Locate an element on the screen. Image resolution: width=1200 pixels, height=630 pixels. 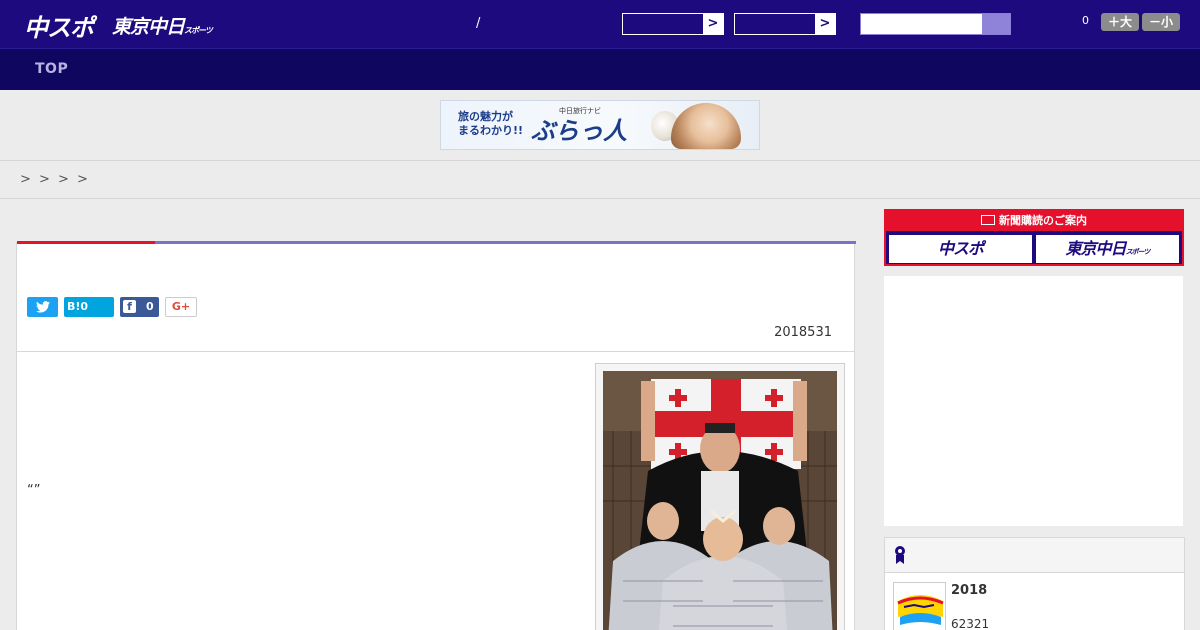
subscribe-chuspo-button: 中スポ is located at coordinates (960, 249).